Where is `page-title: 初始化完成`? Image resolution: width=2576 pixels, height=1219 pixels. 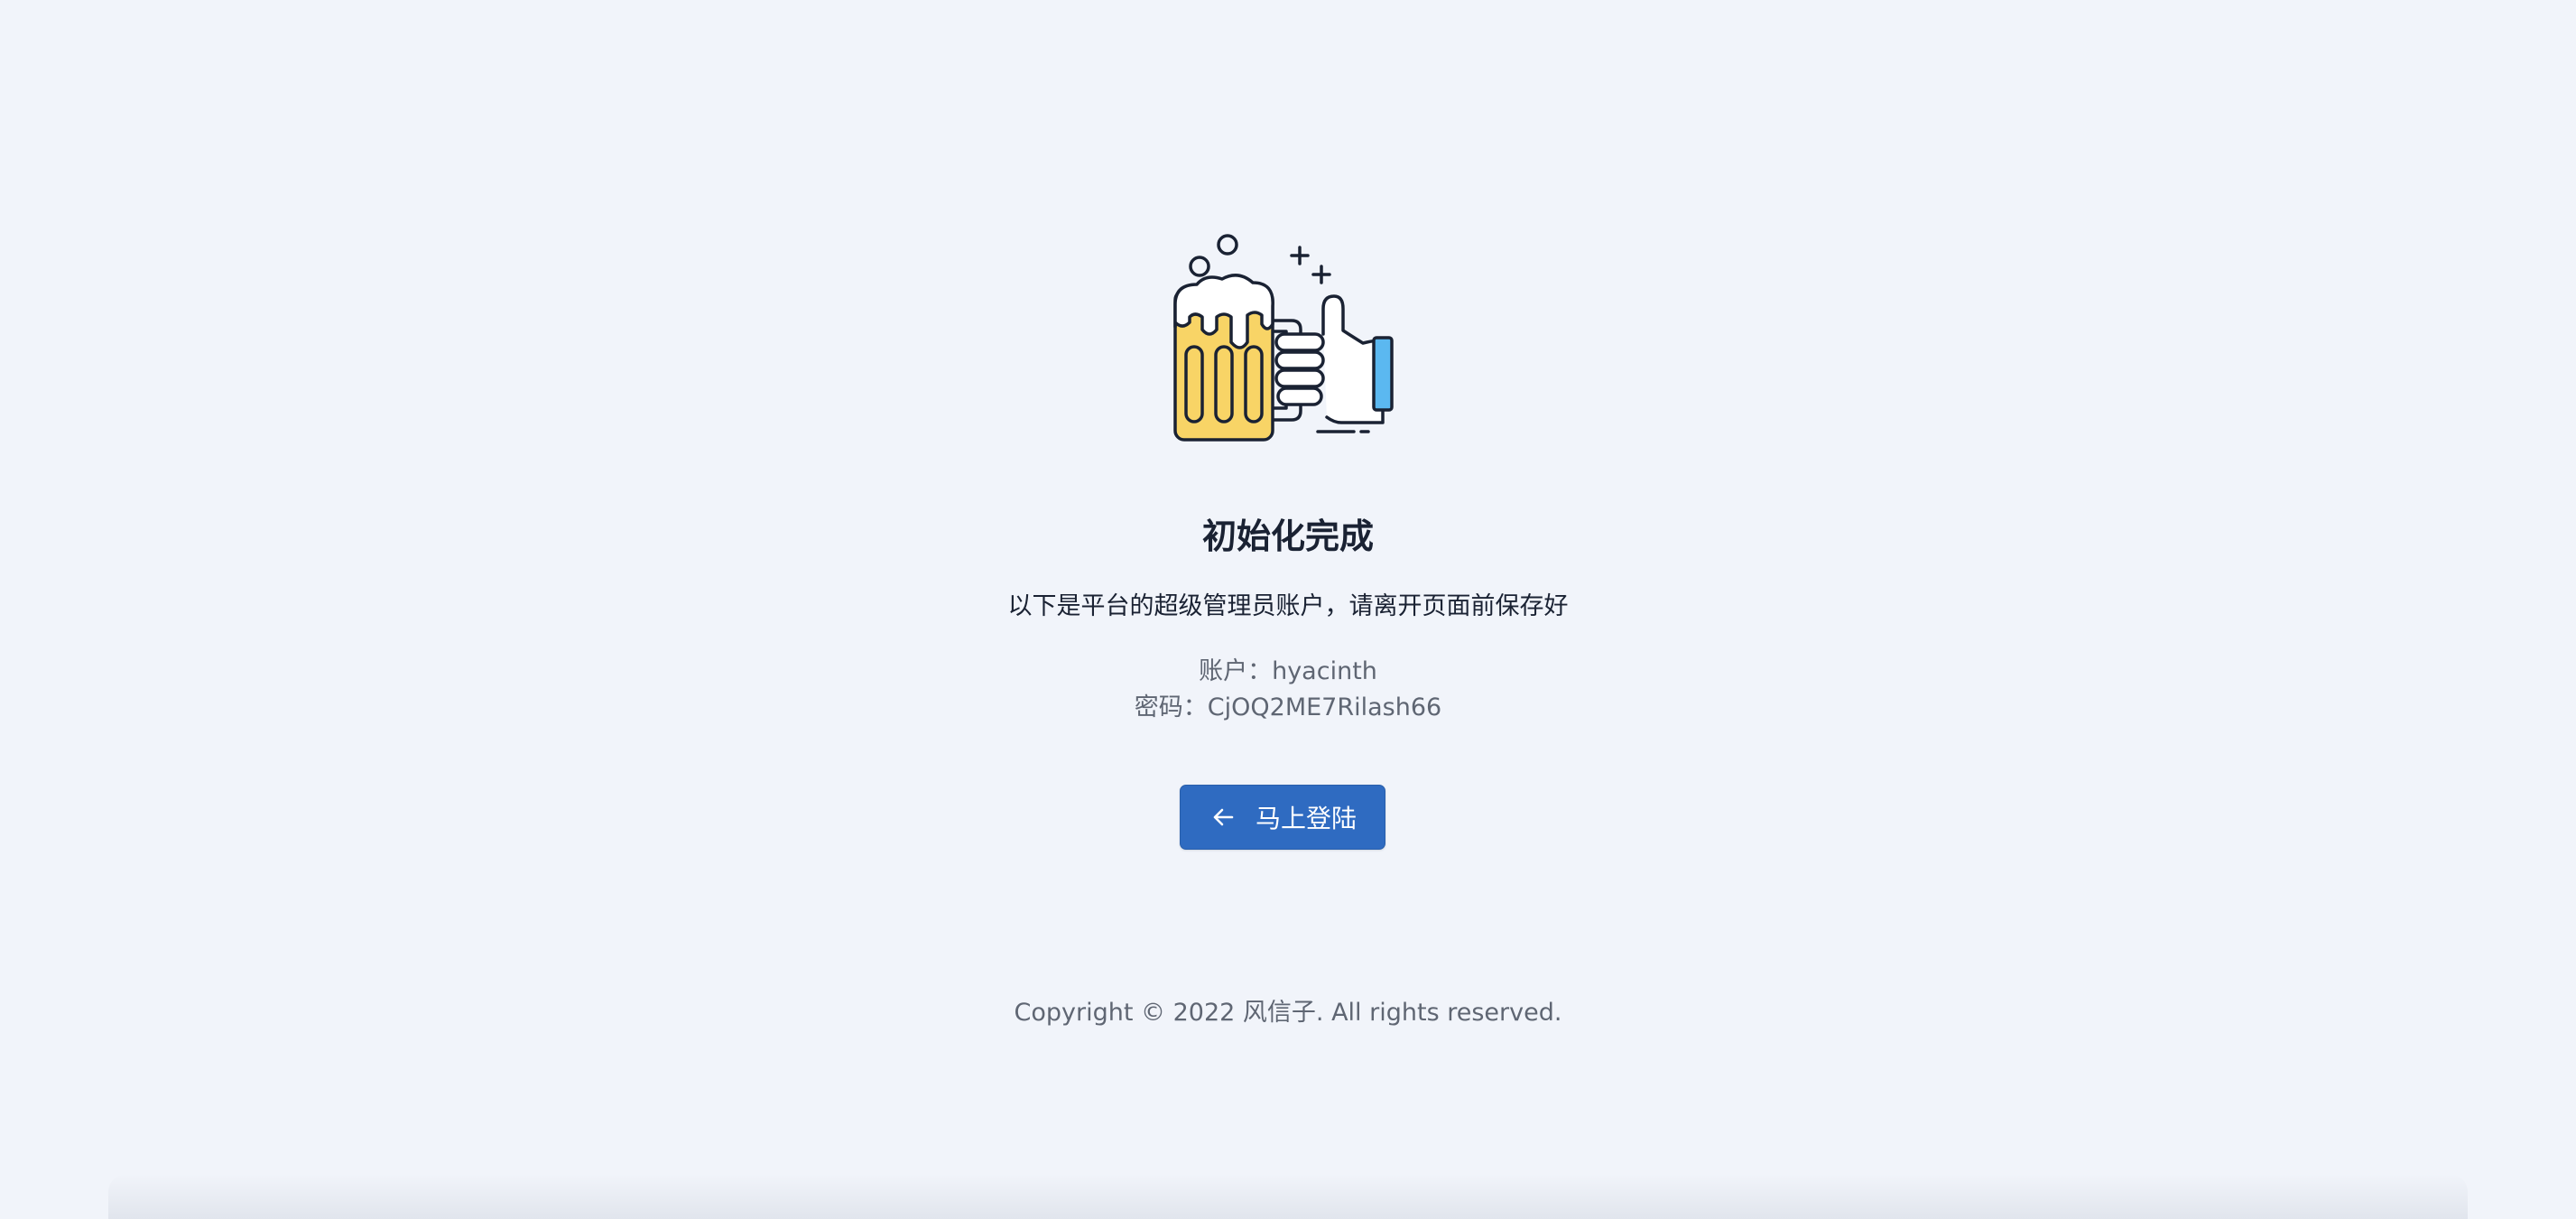
page-title: 初始化完成 is located at coordinates (1288, 536).